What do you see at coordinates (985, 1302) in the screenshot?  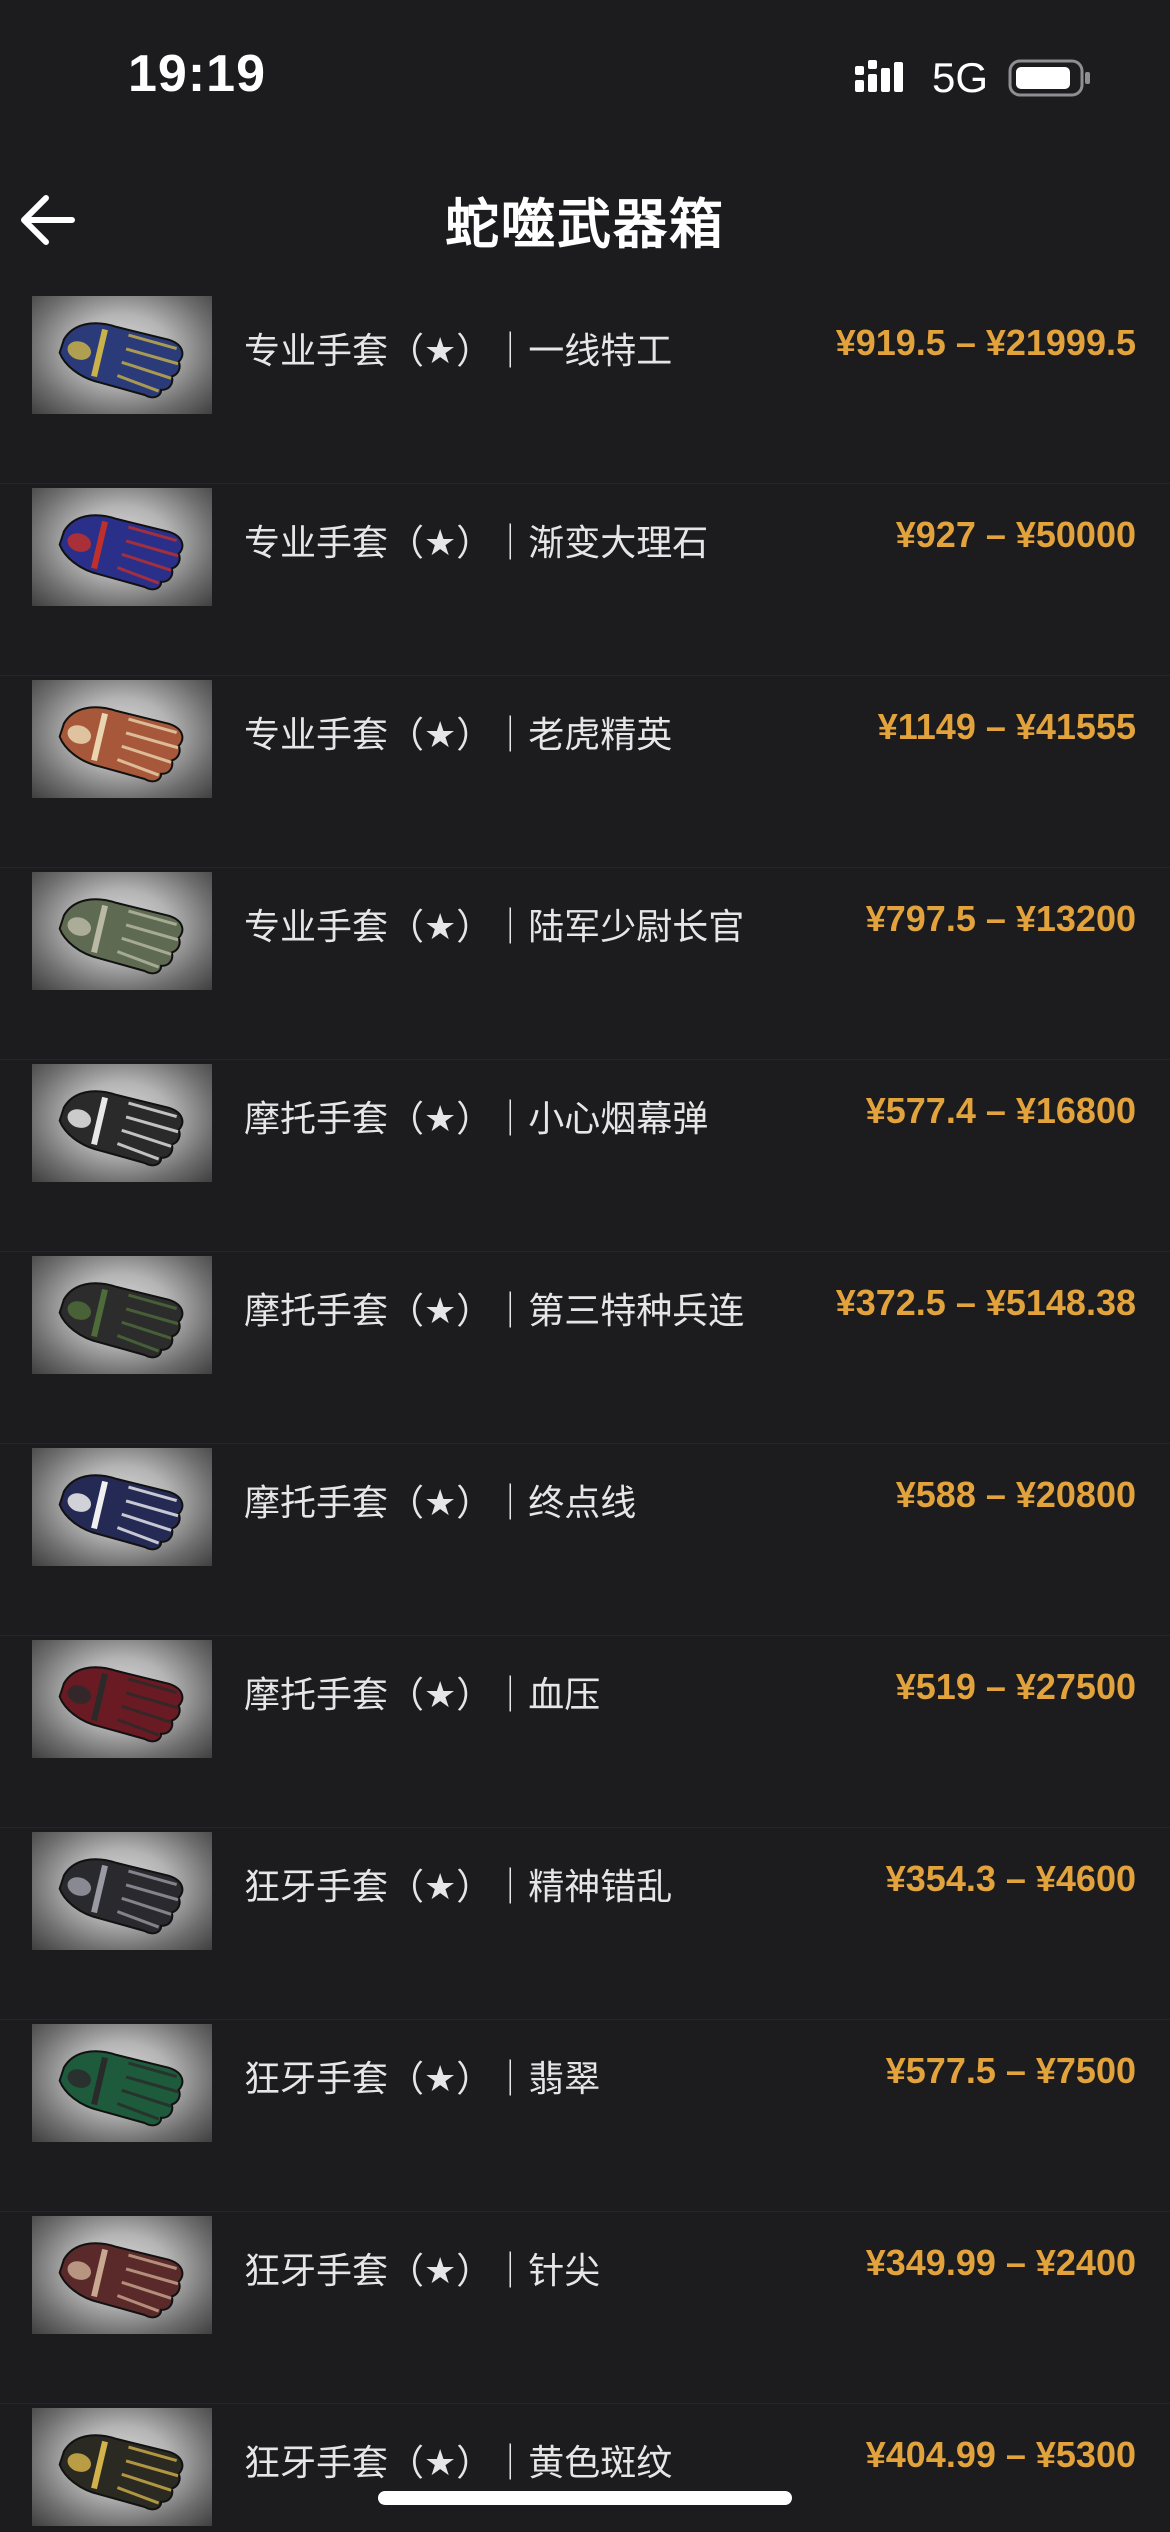 I see `price-range: ¥372.5 – ¥5148.38` at bounding box center [985, 1302].